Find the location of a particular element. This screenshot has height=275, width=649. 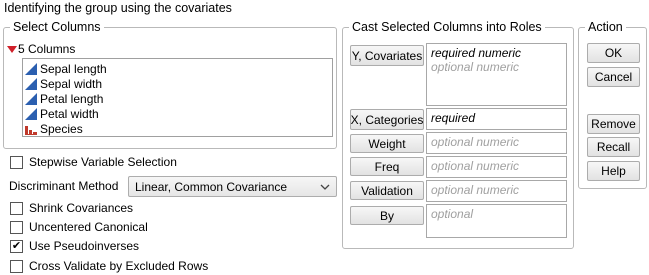

pseudoinverses-checkbox: ✔ Use Pseudoinverses is located at coordinates (74, 246).